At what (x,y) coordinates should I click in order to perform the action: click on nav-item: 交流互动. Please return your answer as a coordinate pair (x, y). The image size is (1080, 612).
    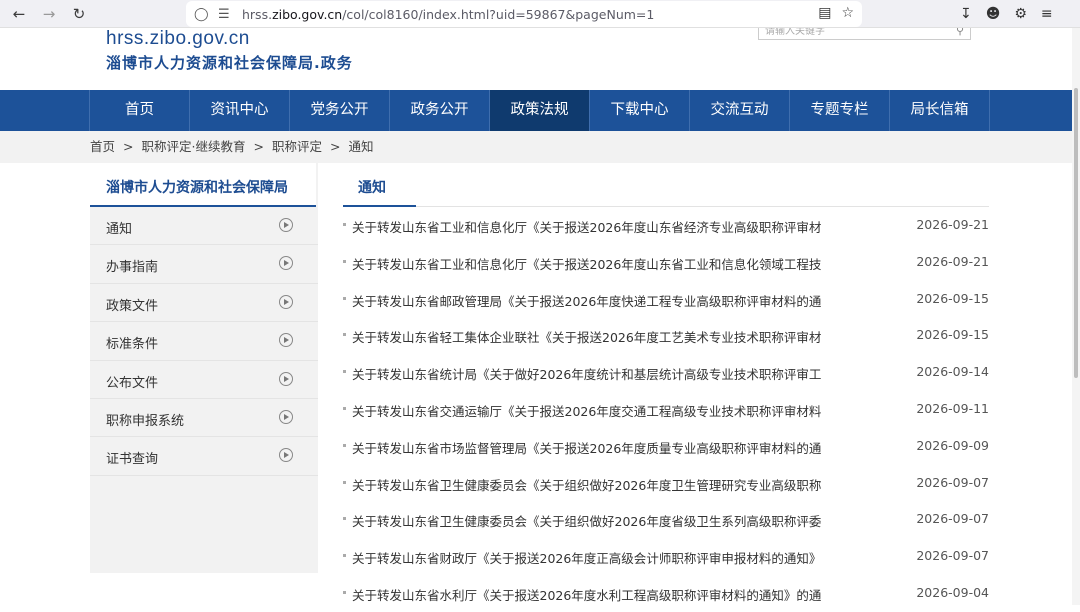
    Looking at the image, I should click on (740, 110).